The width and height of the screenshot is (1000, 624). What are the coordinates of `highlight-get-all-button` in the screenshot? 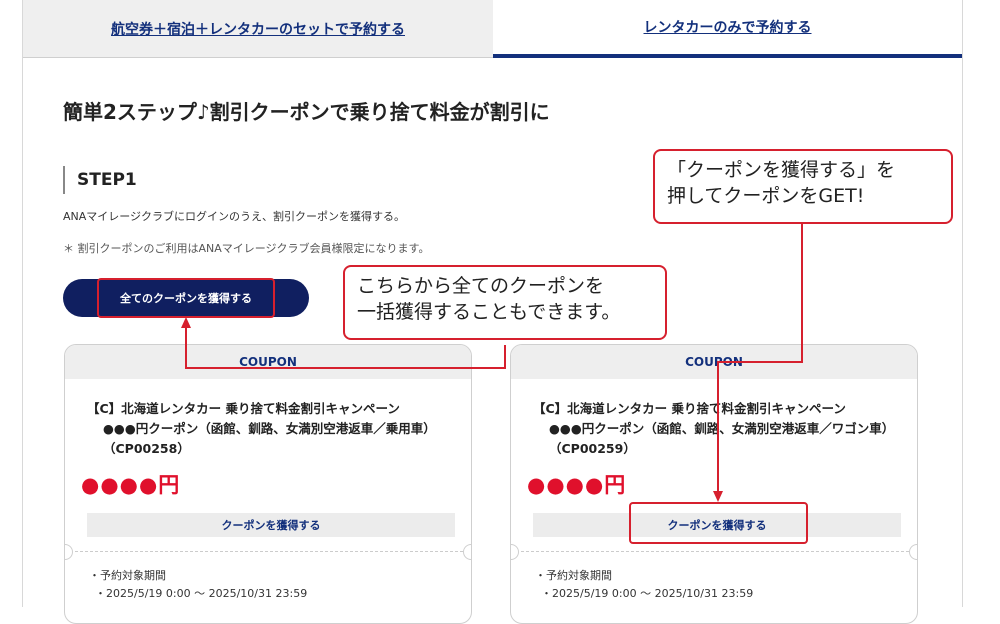 It's located at (186, 298).